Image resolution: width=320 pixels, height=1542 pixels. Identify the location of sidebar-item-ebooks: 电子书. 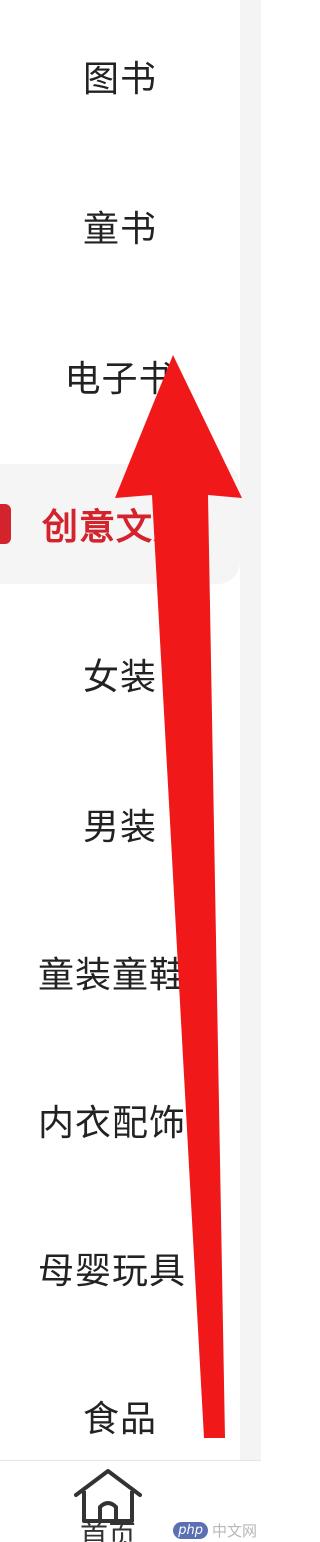
(120, 376).